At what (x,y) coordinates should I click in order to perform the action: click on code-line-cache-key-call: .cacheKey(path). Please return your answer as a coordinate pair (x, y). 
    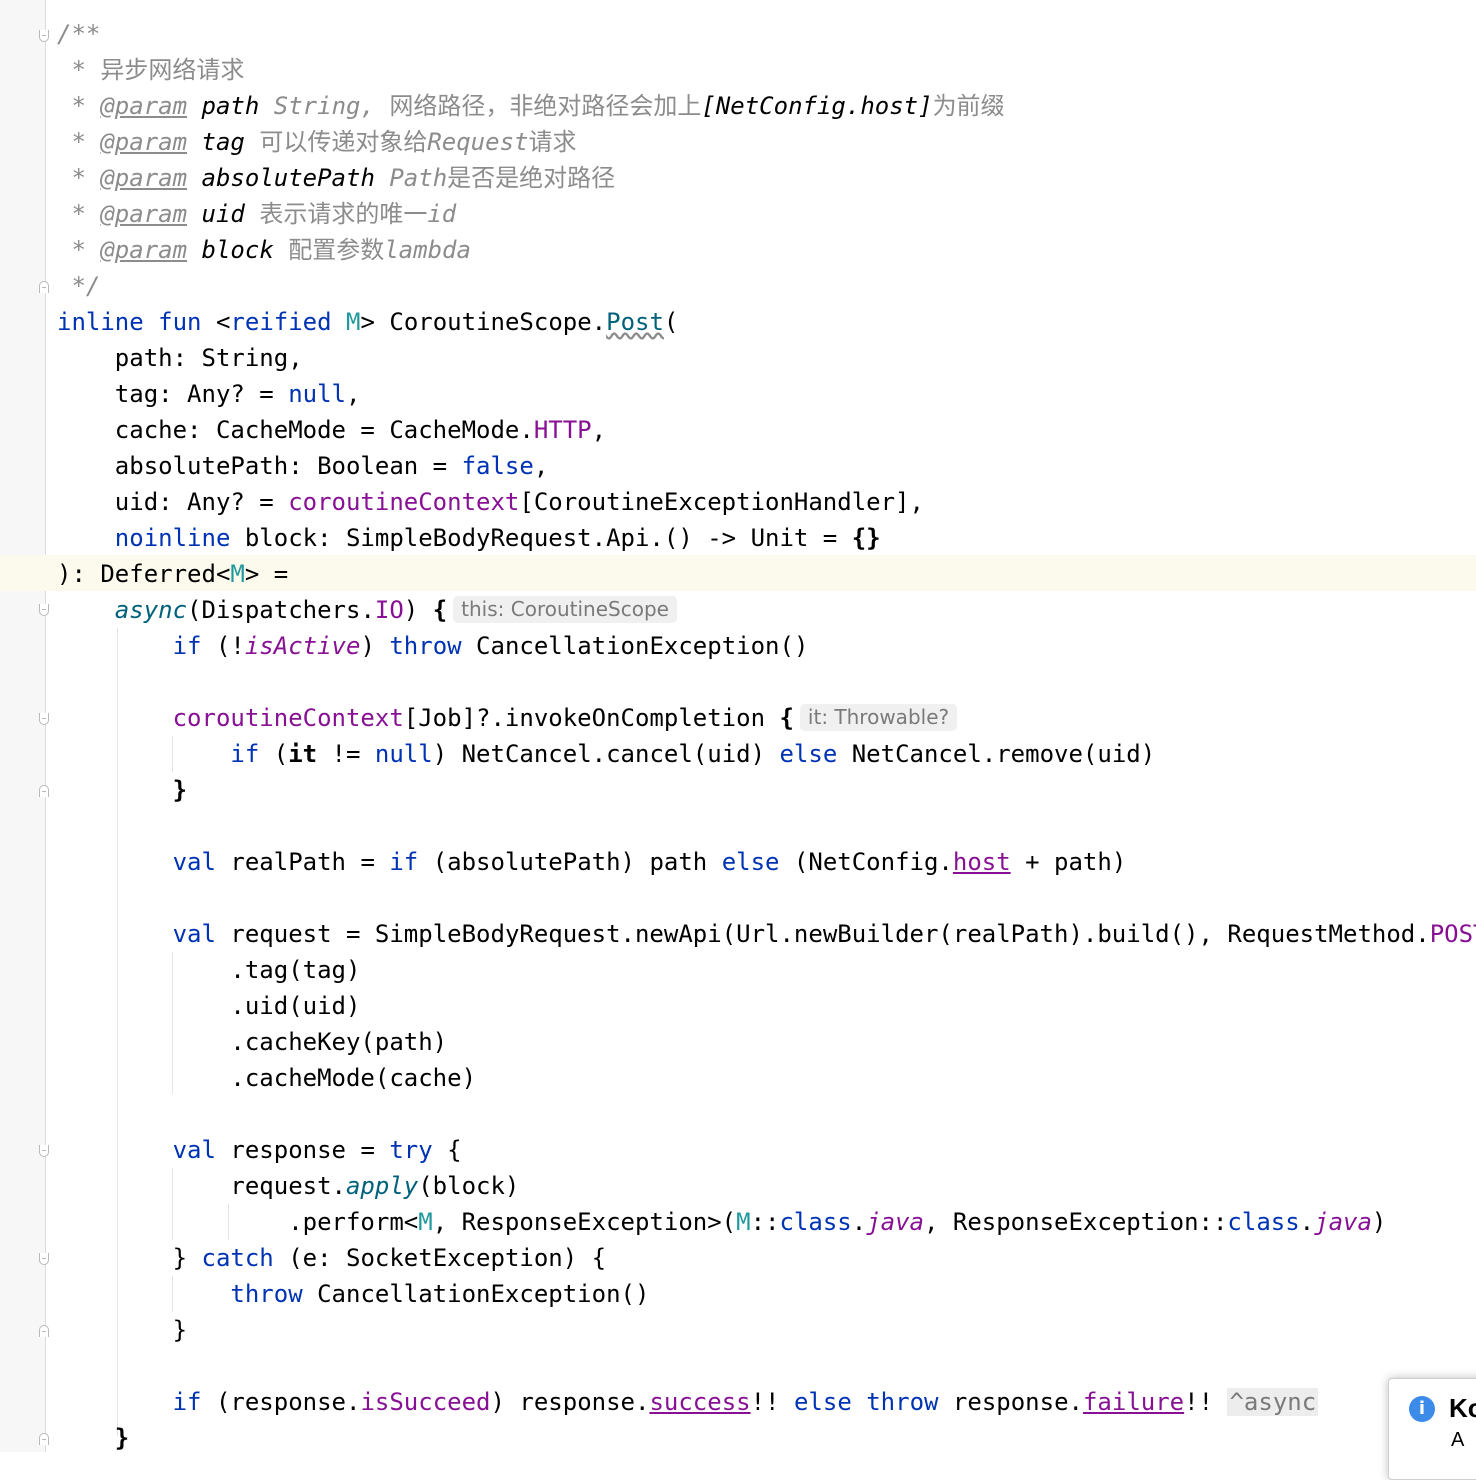
    Looking at the image, I should click on (252, 1042).